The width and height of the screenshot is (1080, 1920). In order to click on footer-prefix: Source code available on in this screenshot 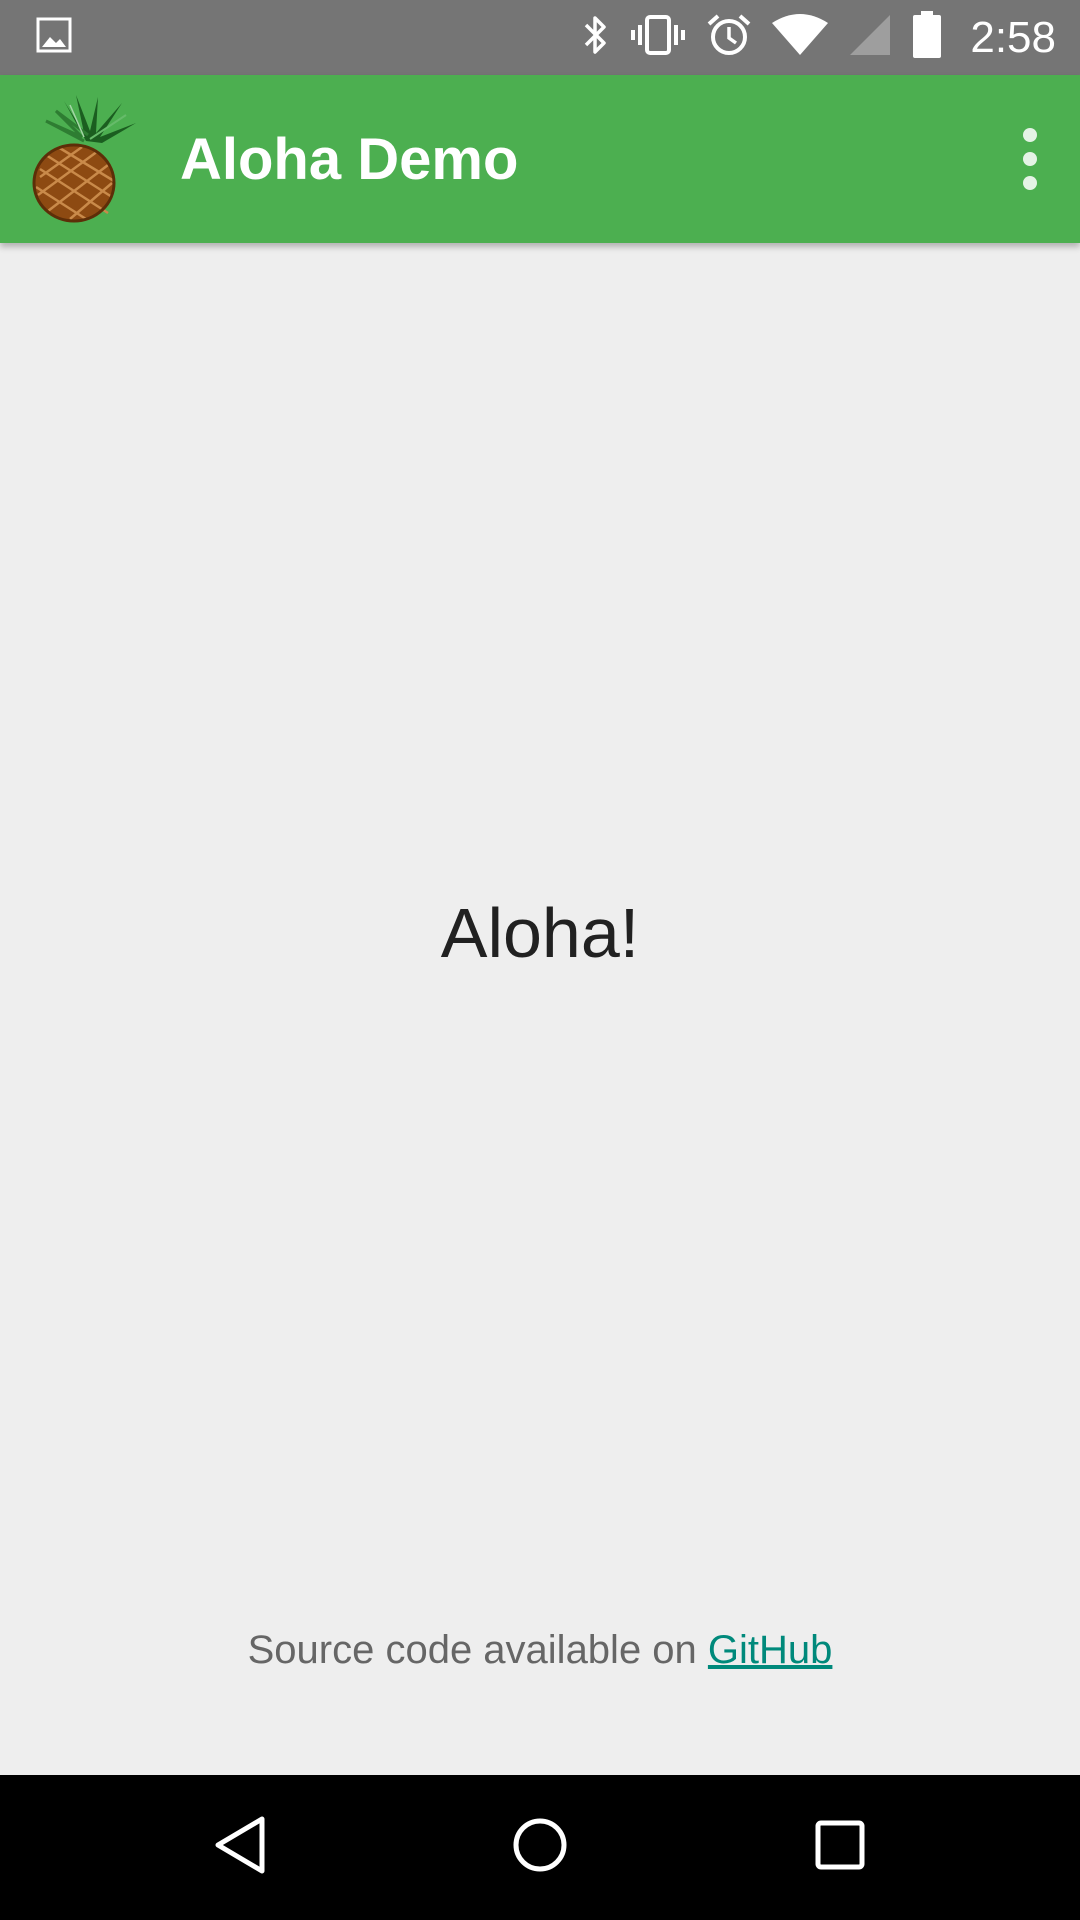, I will do `click(477, 1650)`.